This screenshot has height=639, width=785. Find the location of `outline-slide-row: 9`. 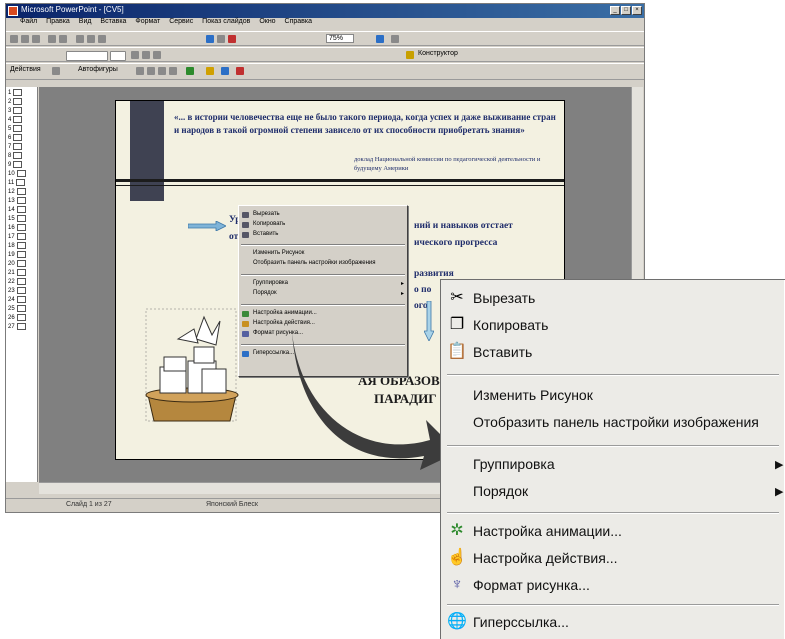

outline-slide-row: 9 is located at coordinates (15, 164).